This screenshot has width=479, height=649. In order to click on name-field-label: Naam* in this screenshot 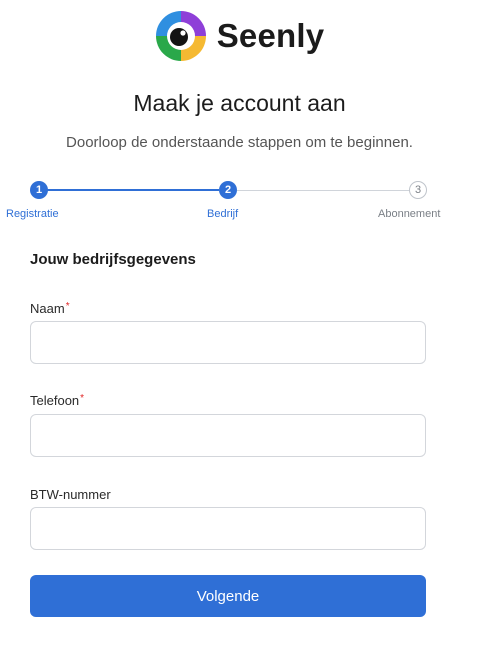, I will do `click(50, 308)`.